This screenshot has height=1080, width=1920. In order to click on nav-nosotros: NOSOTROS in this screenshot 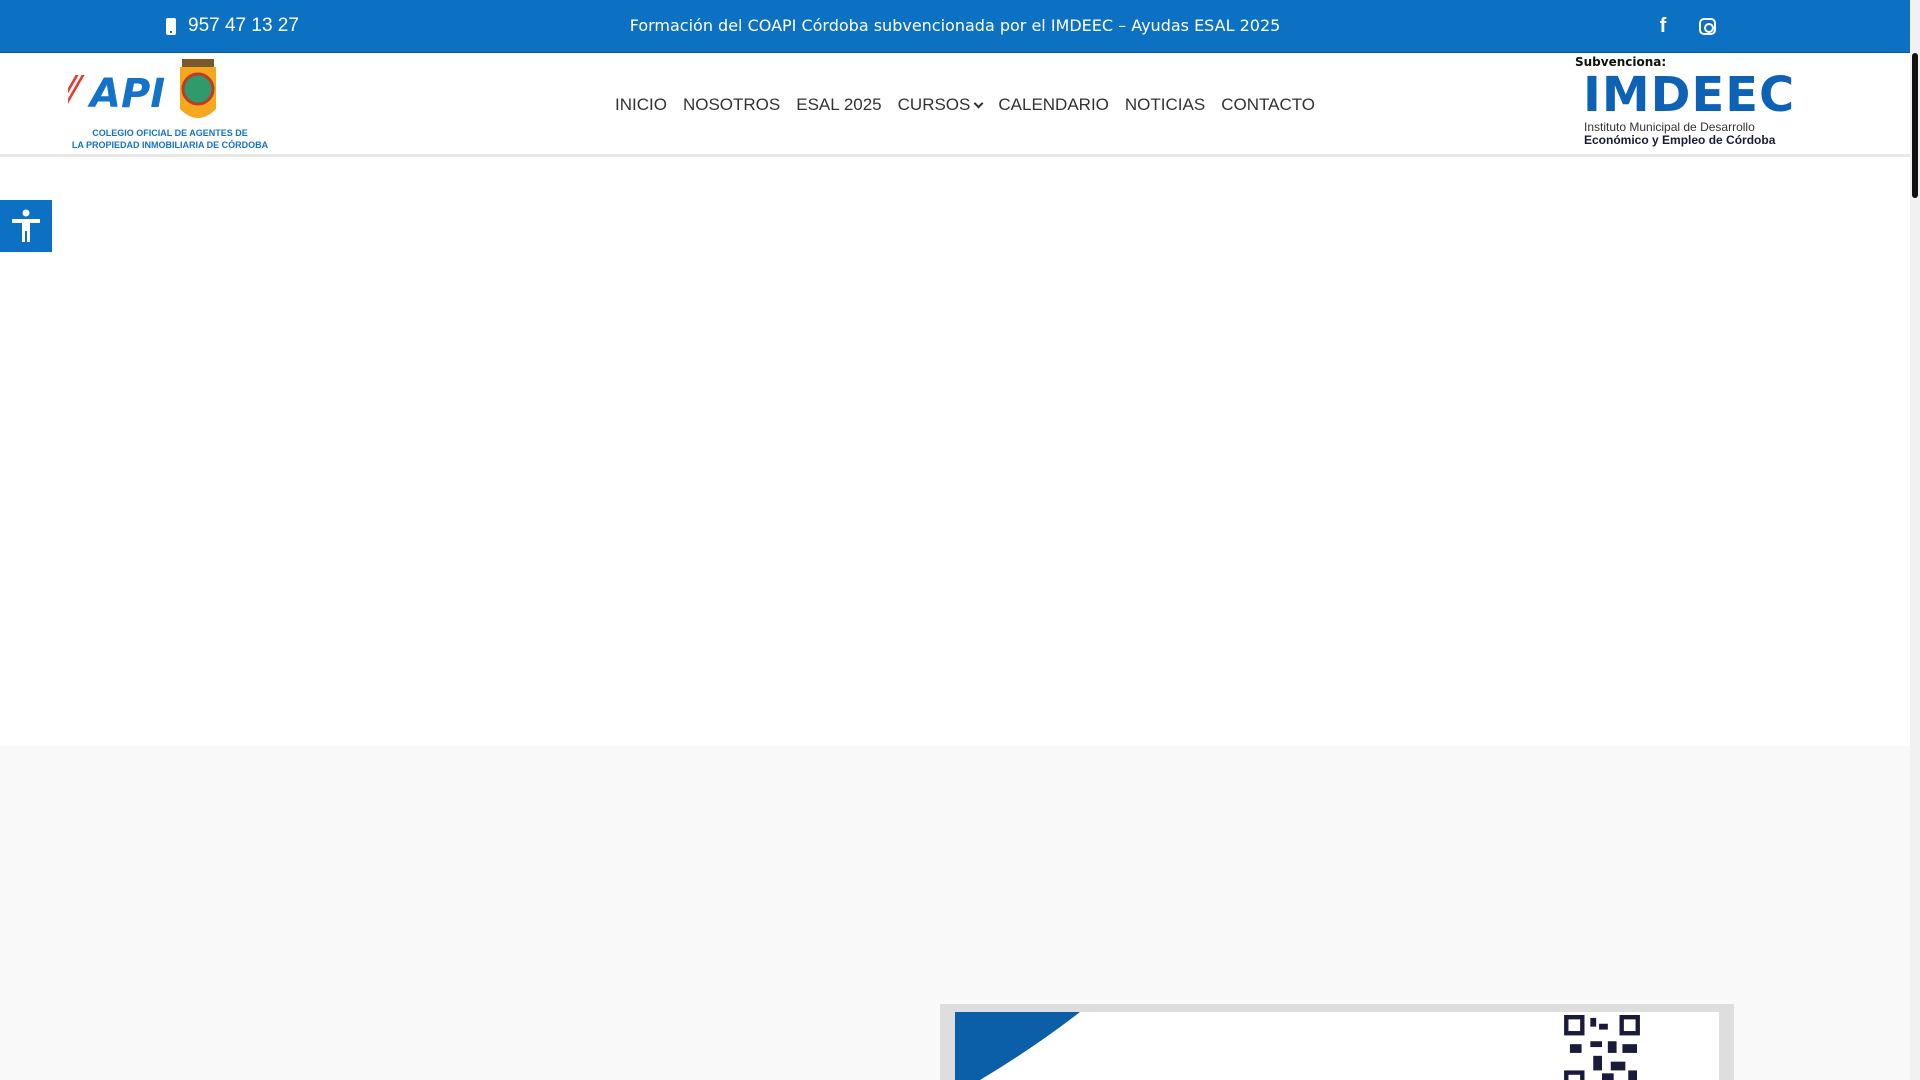, I will do `click(731, 105)`.